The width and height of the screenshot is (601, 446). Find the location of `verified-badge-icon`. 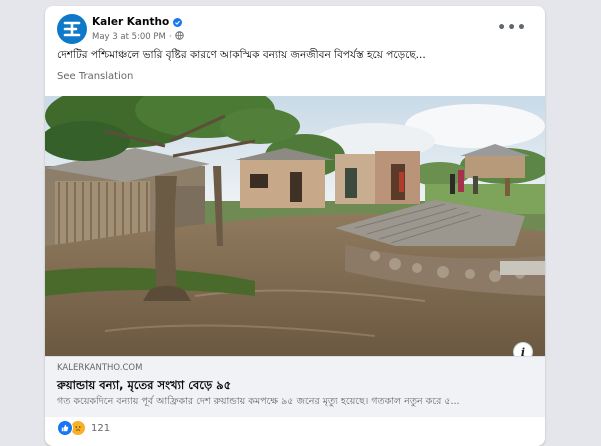

verified-badge-icon is located at coordinates (178, 22).